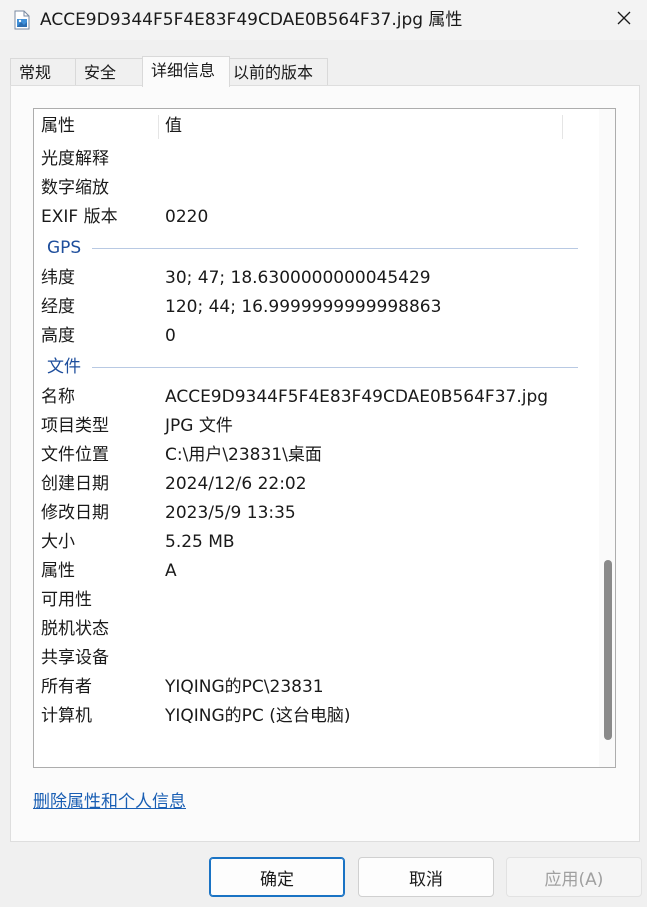  Describe the element at coordinates (303, 307) in the screenshot. I see `property-value: 120; 44; 16.9999999999998863` at that location.